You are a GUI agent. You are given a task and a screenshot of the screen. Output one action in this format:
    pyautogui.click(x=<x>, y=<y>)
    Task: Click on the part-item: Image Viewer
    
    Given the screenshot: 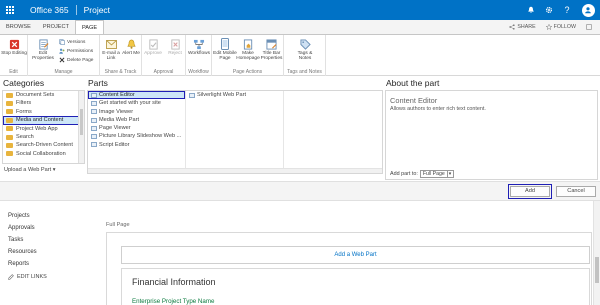 What is the action you would take?
    pyautogui.click(x=136, y=112)
    